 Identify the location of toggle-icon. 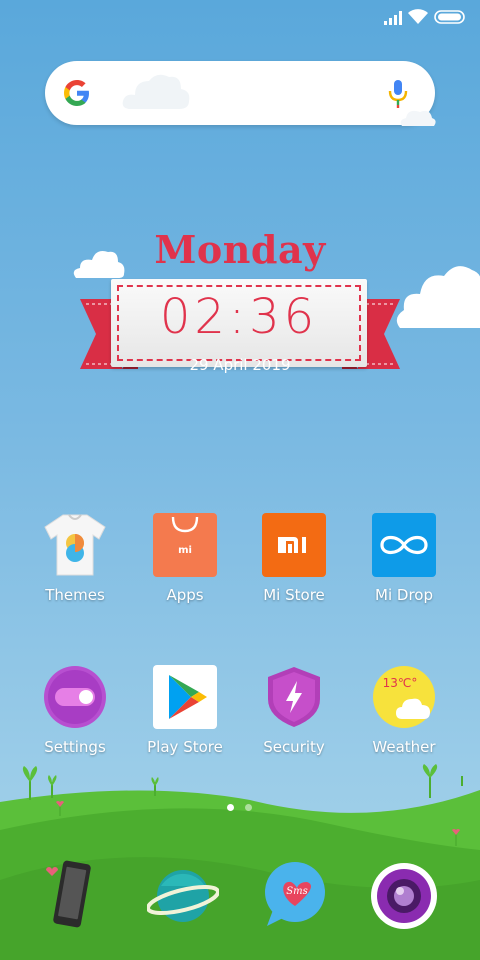
(75, 697).